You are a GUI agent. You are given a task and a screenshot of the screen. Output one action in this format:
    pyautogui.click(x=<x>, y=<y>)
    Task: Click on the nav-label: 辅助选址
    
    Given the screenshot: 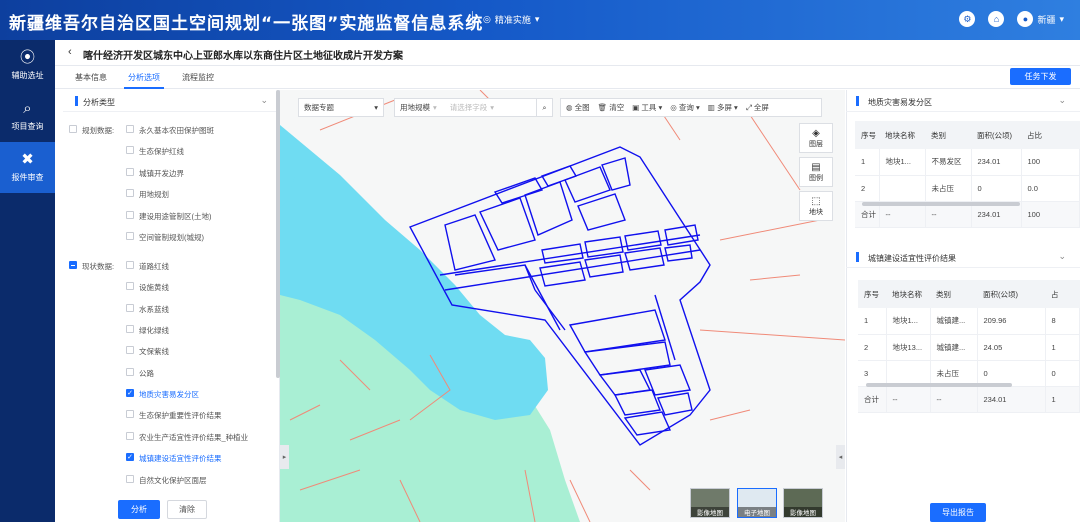 What is the action you would take?
    pyautogui.click(x=27, y=75)
    